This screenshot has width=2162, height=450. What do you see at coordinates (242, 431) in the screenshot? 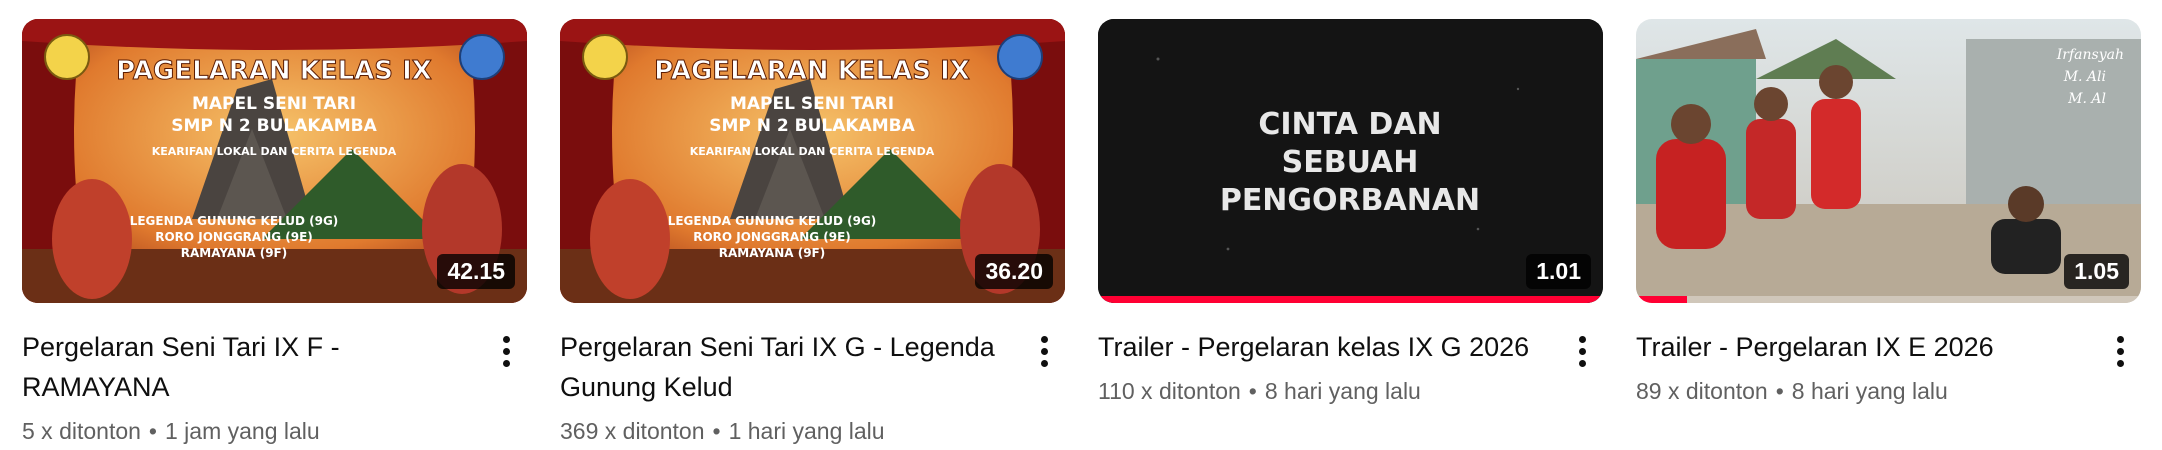
I see `upload-time: 1 jam yang lalu` at bounding box center [242, 431].